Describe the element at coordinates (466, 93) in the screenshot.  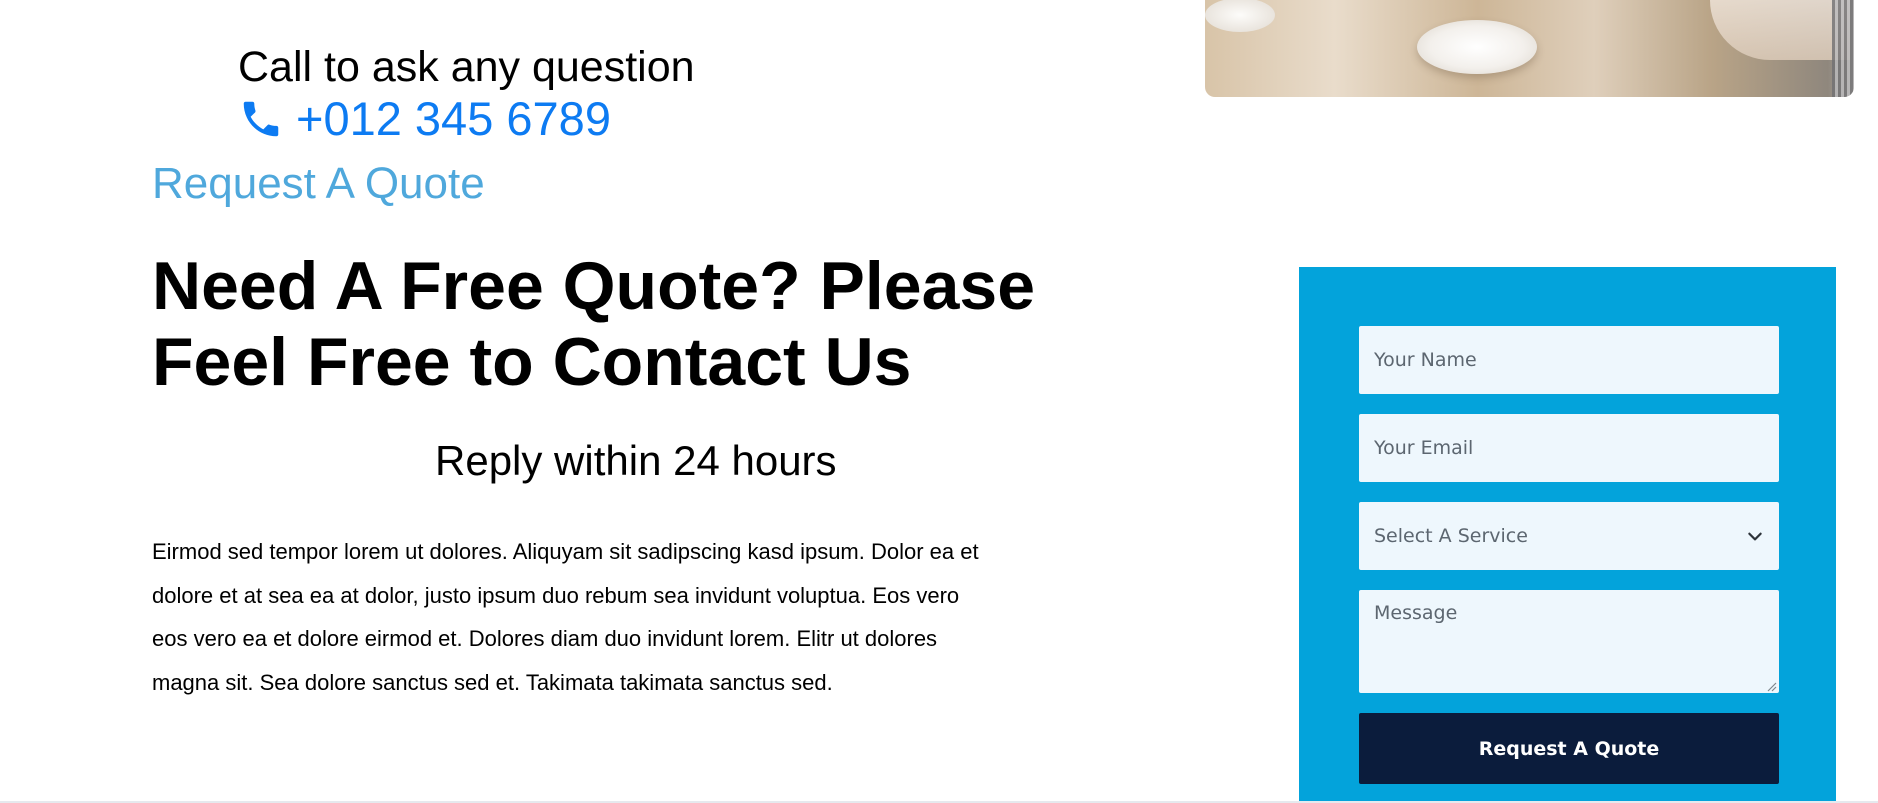
I see `call-block: Call to ask any question +012 345 6789` at that location.